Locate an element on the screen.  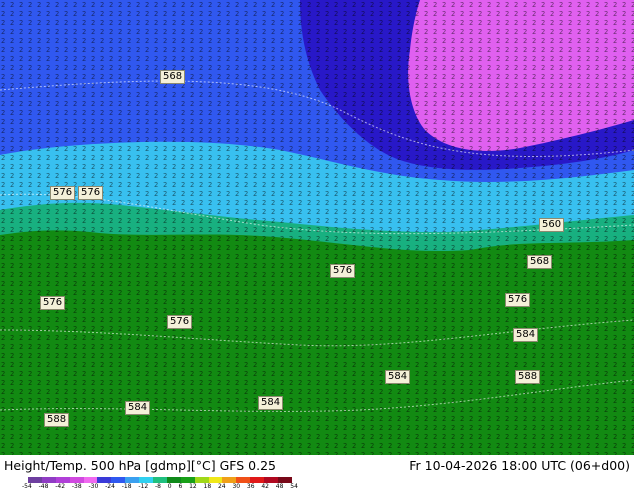
contour-label-588-a: 588 is located at coordinates (528, 377).